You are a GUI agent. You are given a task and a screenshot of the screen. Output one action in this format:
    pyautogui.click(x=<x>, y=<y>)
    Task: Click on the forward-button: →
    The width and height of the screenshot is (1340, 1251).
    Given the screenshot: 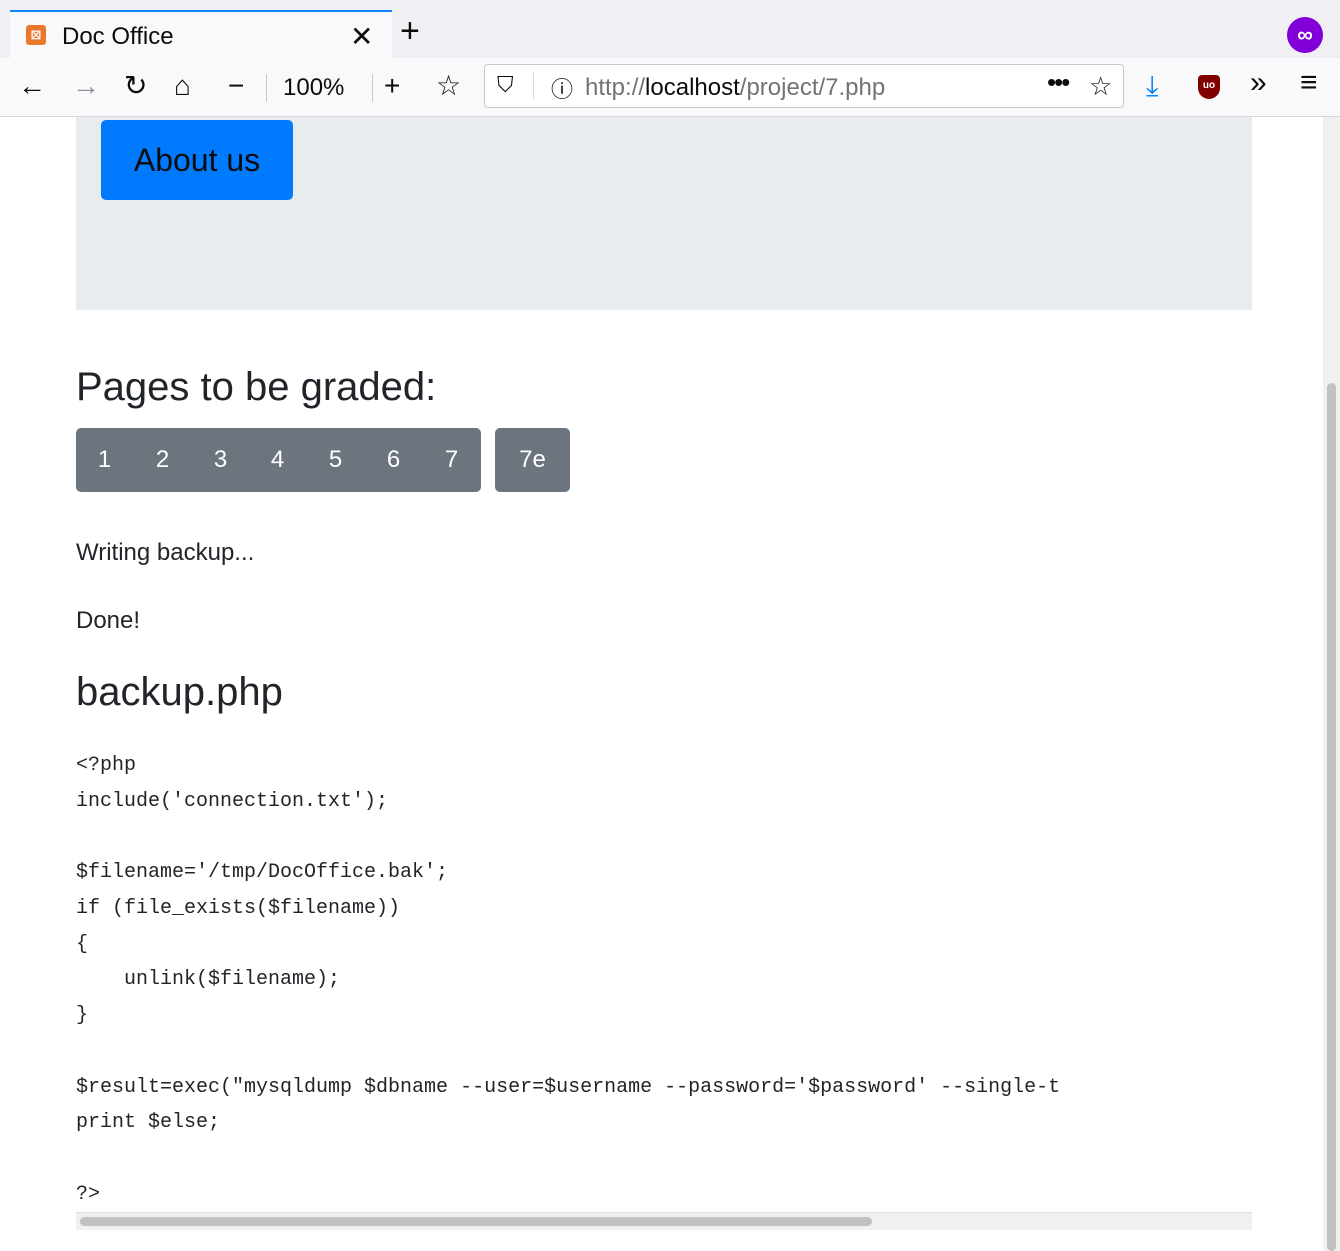 What is the action you would take?
    pyautogui.click(x=86, y=86)
    